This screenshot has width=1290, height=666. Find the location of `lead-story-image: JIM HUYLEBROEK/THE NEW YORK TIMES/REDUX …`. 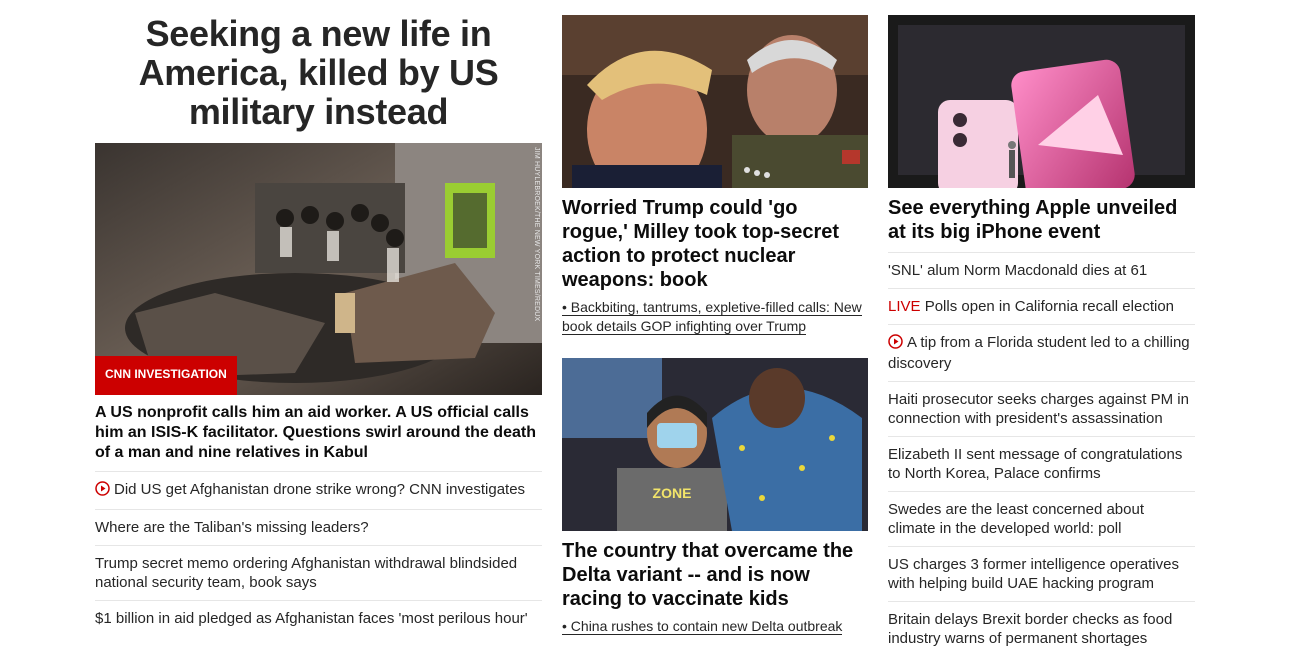

lead-story-image: JIM HUYLEBROEK/THE NEW YORK TIMES/REDUX … is located at coordinates (318, 269).